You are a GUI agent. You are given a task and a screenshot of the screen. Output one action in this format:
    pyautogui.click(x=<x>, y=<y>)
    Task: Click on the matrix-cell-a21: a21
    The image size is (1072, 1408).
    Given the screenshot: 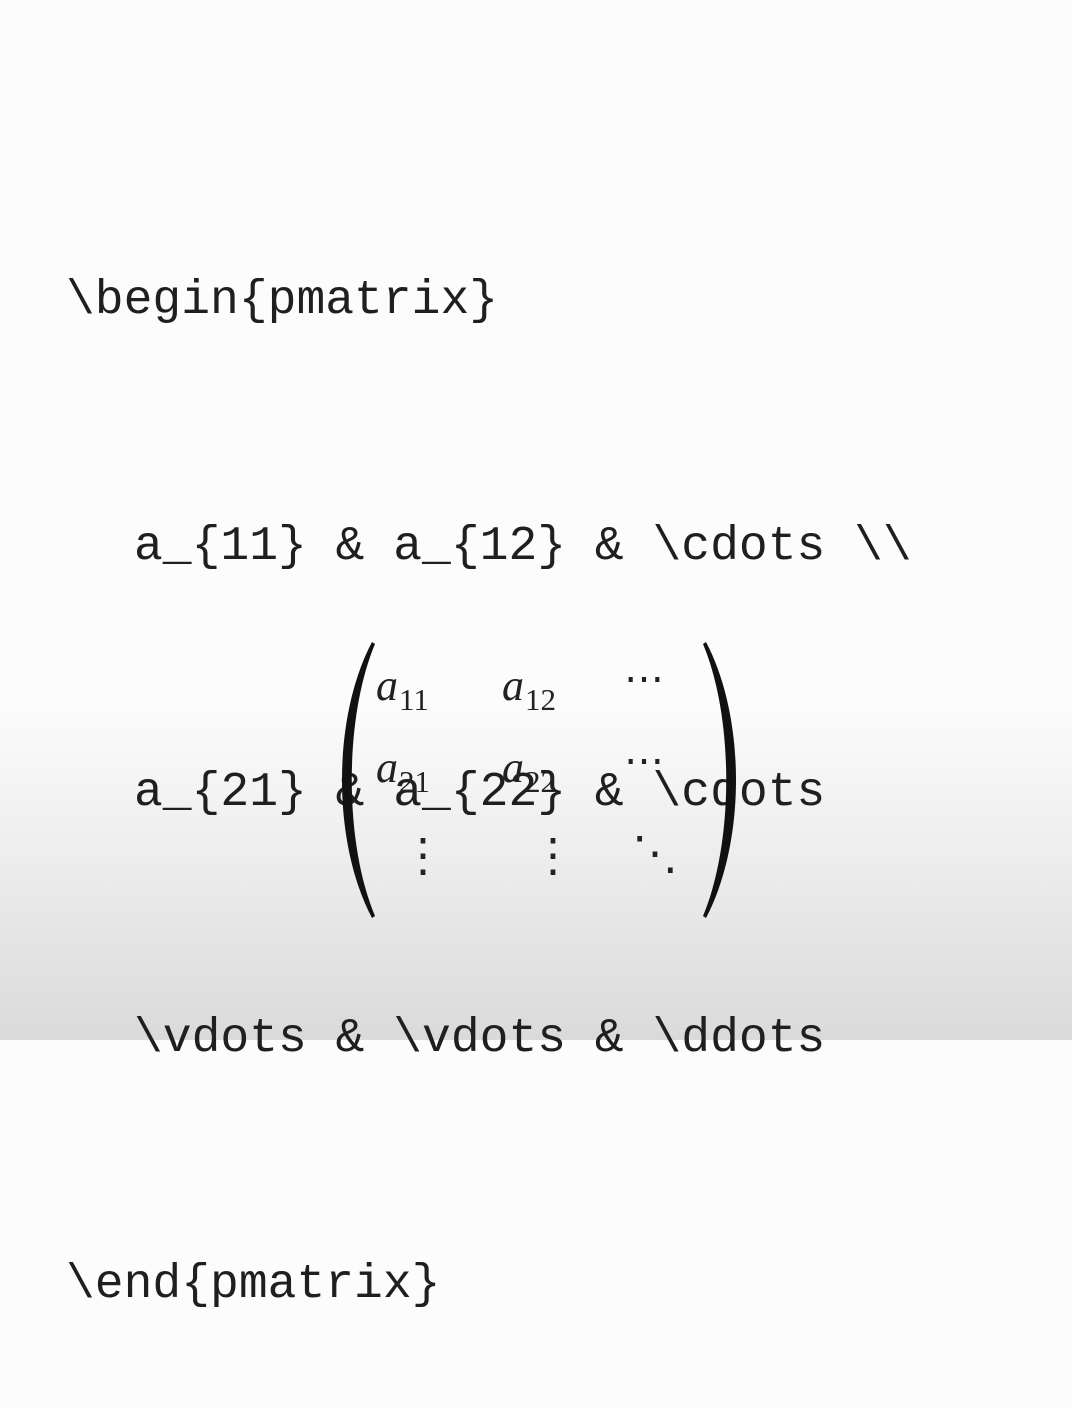 What is the action you would take?
    pyautogui.click(x=403, y=771)
    